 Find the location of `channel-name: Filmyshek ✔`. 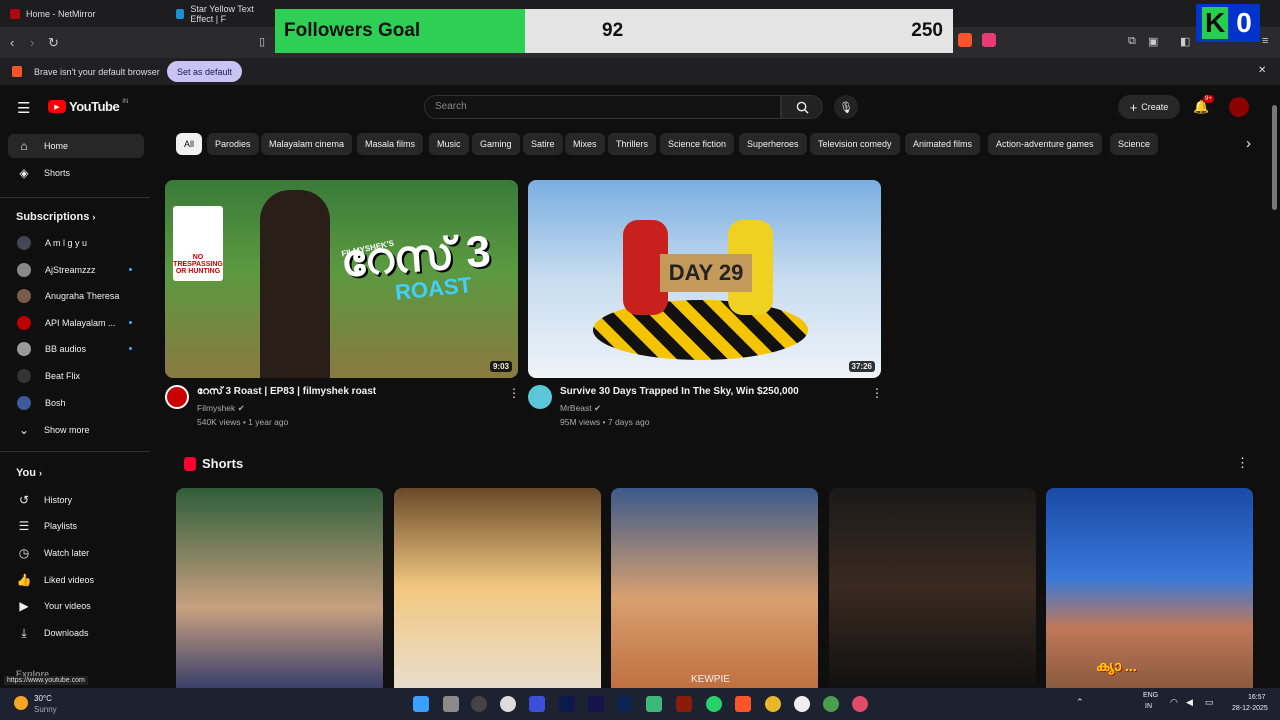

channel-name: Filmyshek ✔ is located at coordinates (221, 408).